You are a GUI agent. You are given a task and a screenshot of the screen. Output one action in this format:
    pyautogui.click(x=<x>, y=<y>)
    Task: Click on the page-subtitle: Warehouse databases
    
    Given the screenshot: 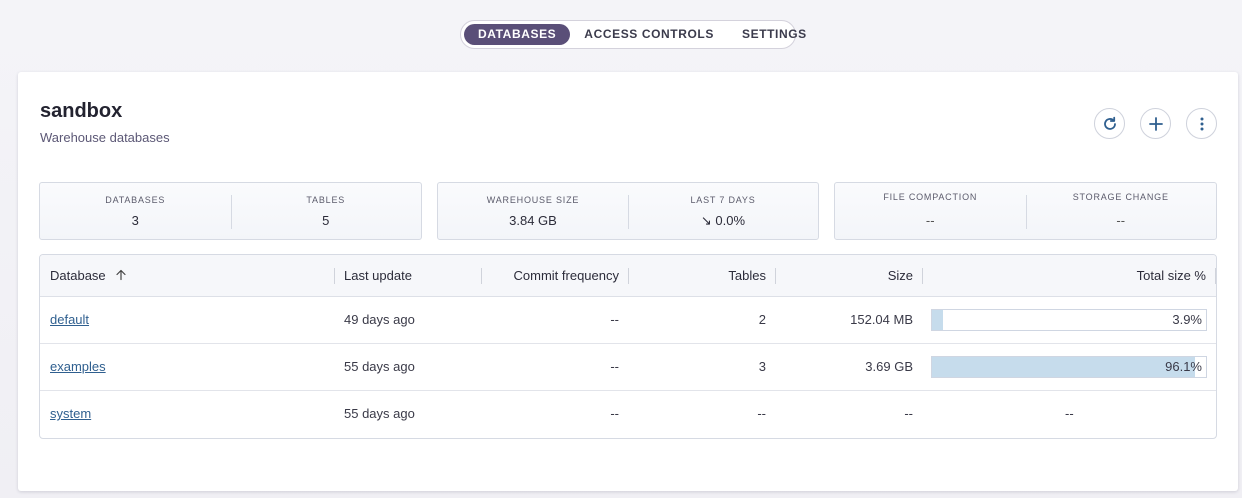 What is the action you would take?
    pyautogui.click(x=105, y=137)
    